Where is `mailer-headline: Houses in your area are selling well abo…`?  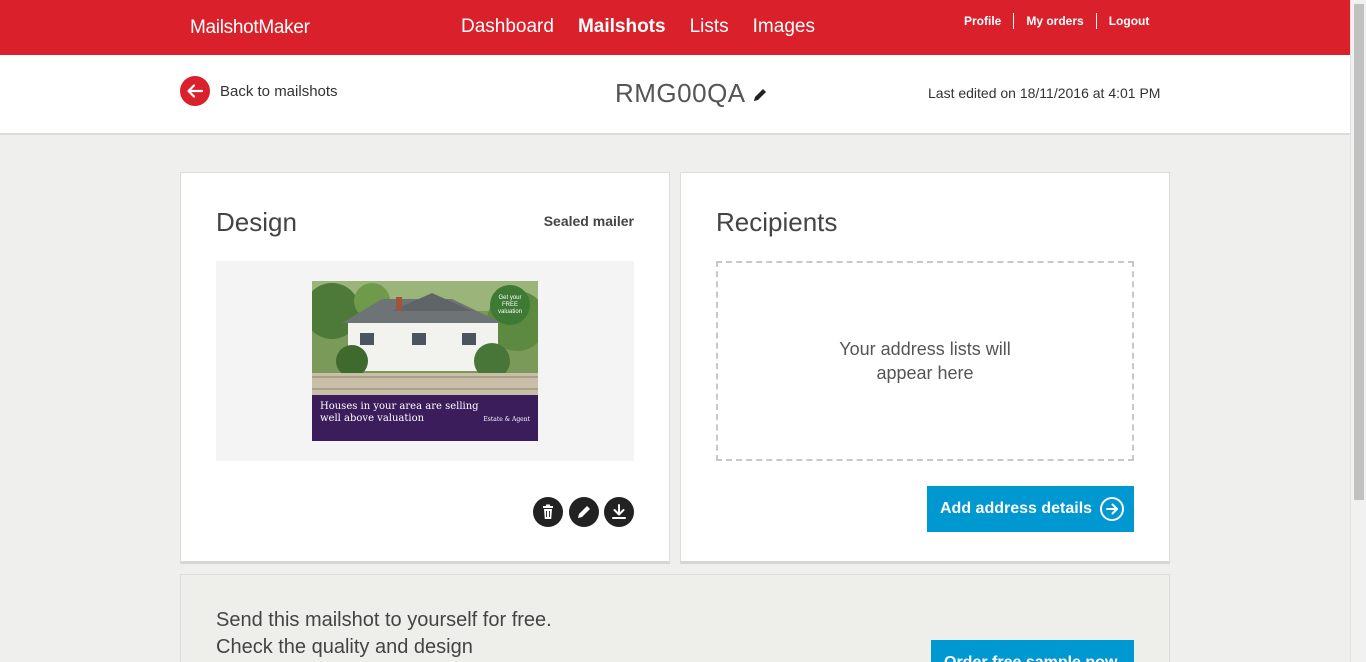 mailer-headline: Houses in your area are selling well abo… is located at coordinates (399, 412).